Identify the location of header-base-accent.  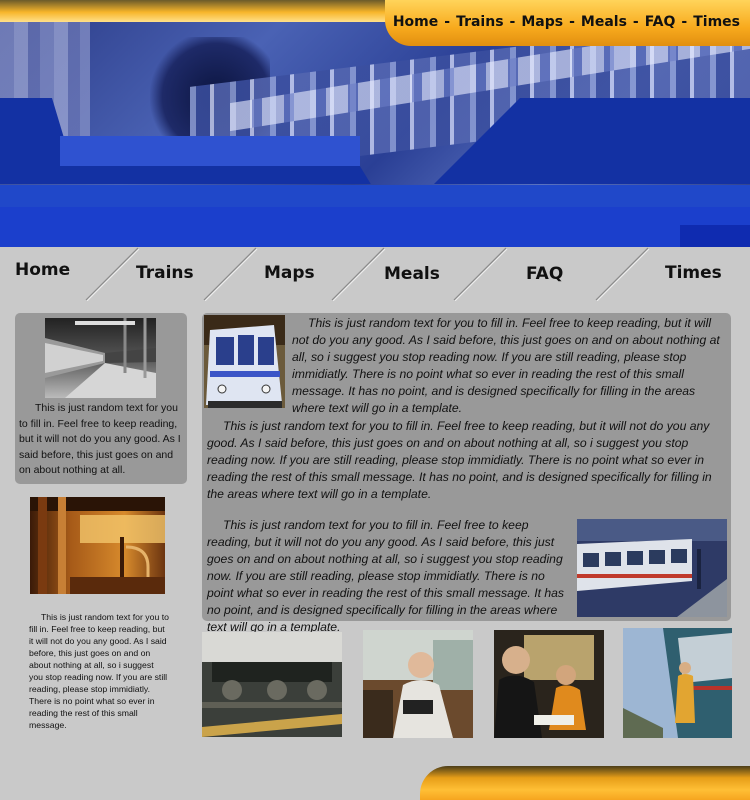
(715, 236).